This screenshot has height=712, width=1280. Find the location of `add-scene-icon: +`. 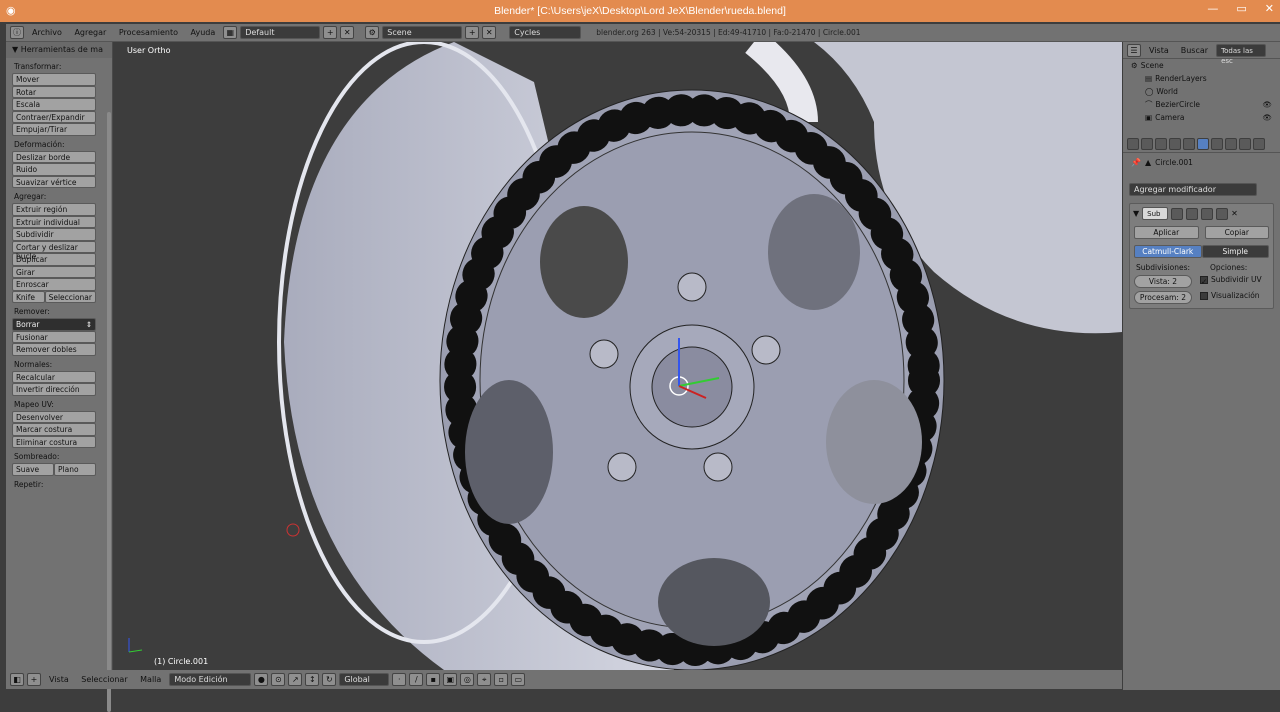

add-scene-icon: + is located at coordinates (472, 32).